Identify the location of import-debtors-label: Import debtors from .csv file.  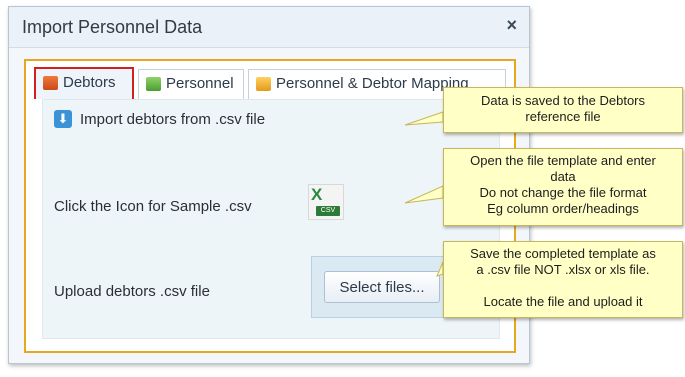
(173, 119).